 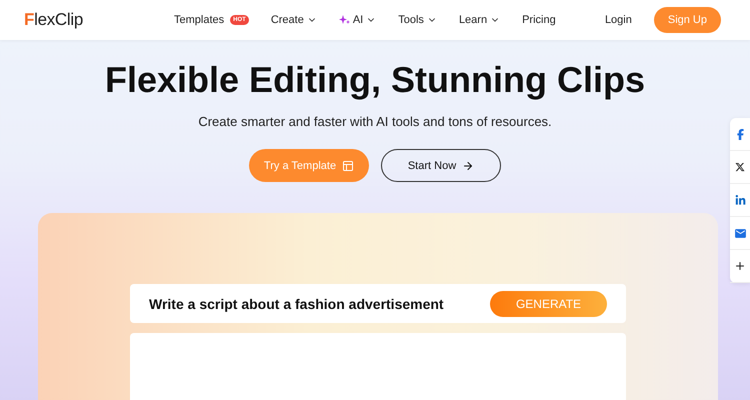 What do you see at coordinates (417, 20) in the screenshot?
I see `nav-menu-item: Tools` at bounding box center [417, 20].